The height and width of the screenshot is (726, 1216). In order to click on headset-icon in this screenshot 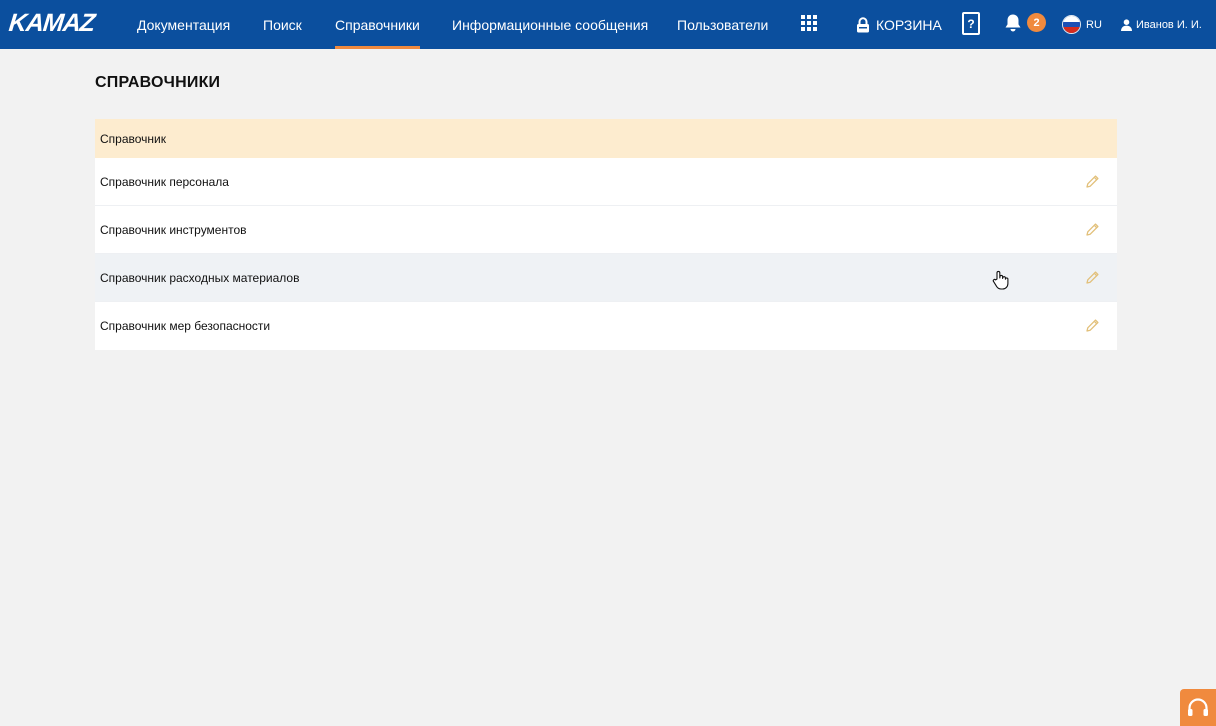, I will do `click(1198, 706)`.